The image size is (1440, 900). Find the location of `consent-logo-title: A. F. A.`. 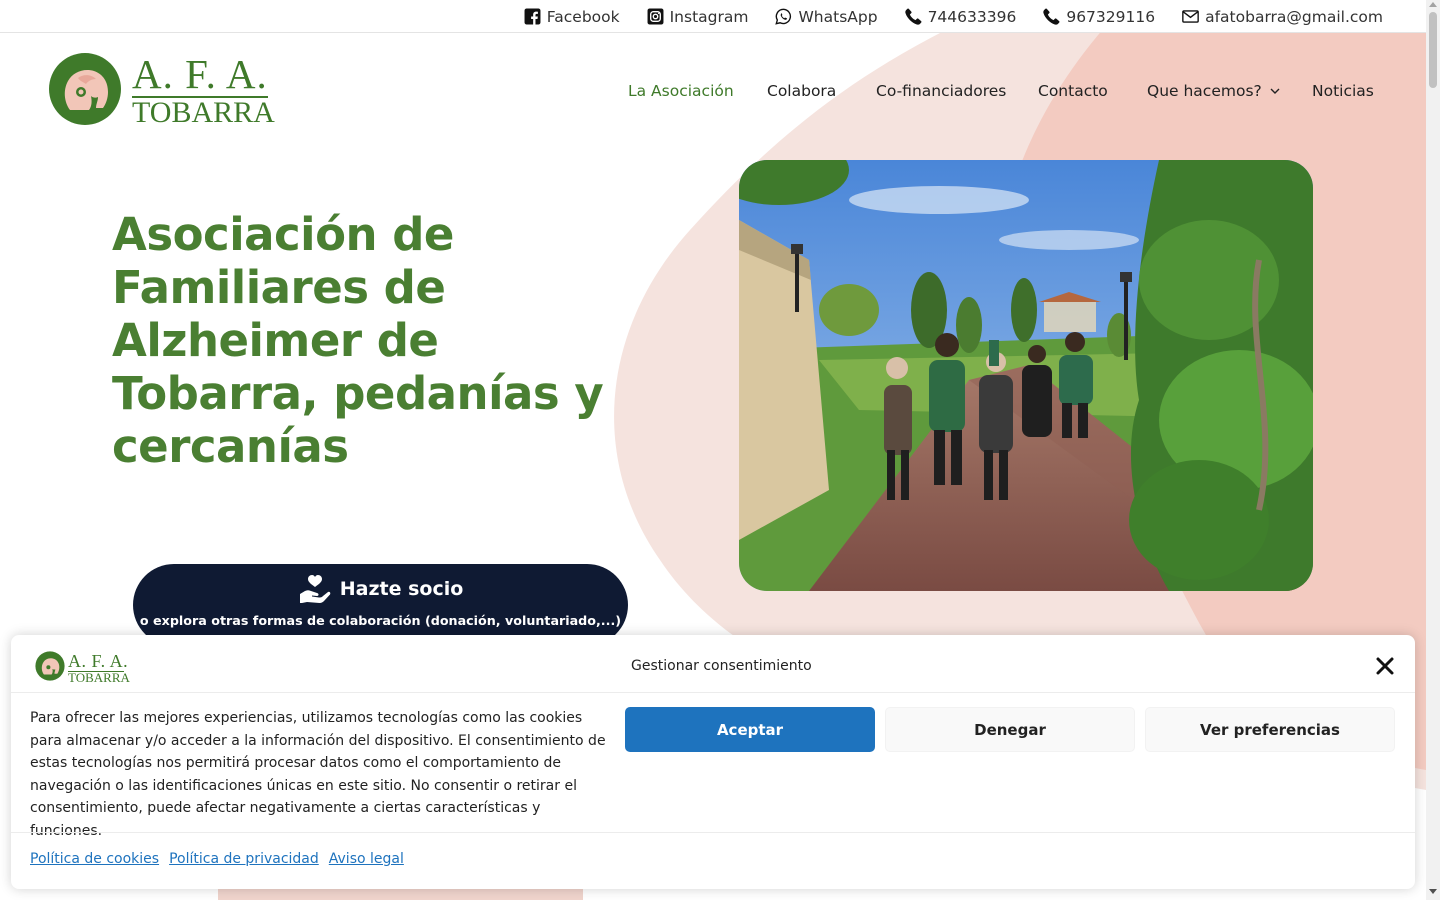

consent-logo-title: A. F. A. is located at coordinates (98, 661).